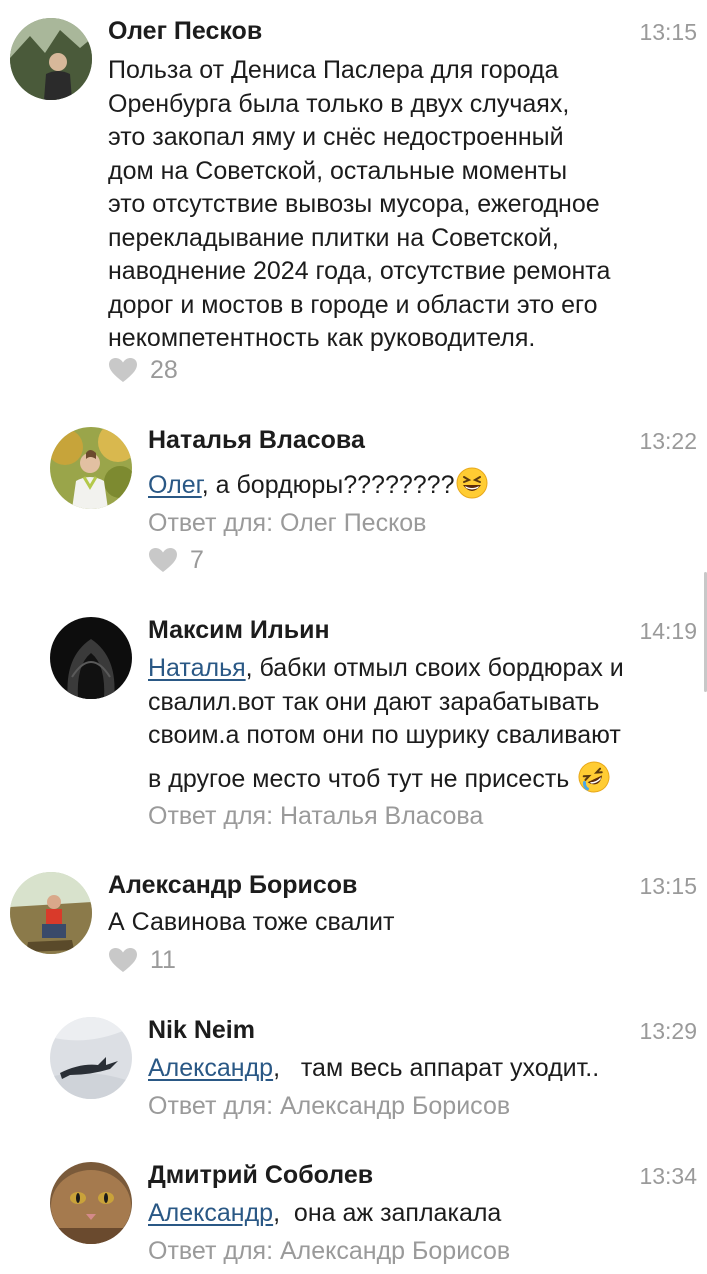  Describe the element at coordinates (91, 1203) in the screenshot. I see `avatar-dmitriy-sobolev` at that location.